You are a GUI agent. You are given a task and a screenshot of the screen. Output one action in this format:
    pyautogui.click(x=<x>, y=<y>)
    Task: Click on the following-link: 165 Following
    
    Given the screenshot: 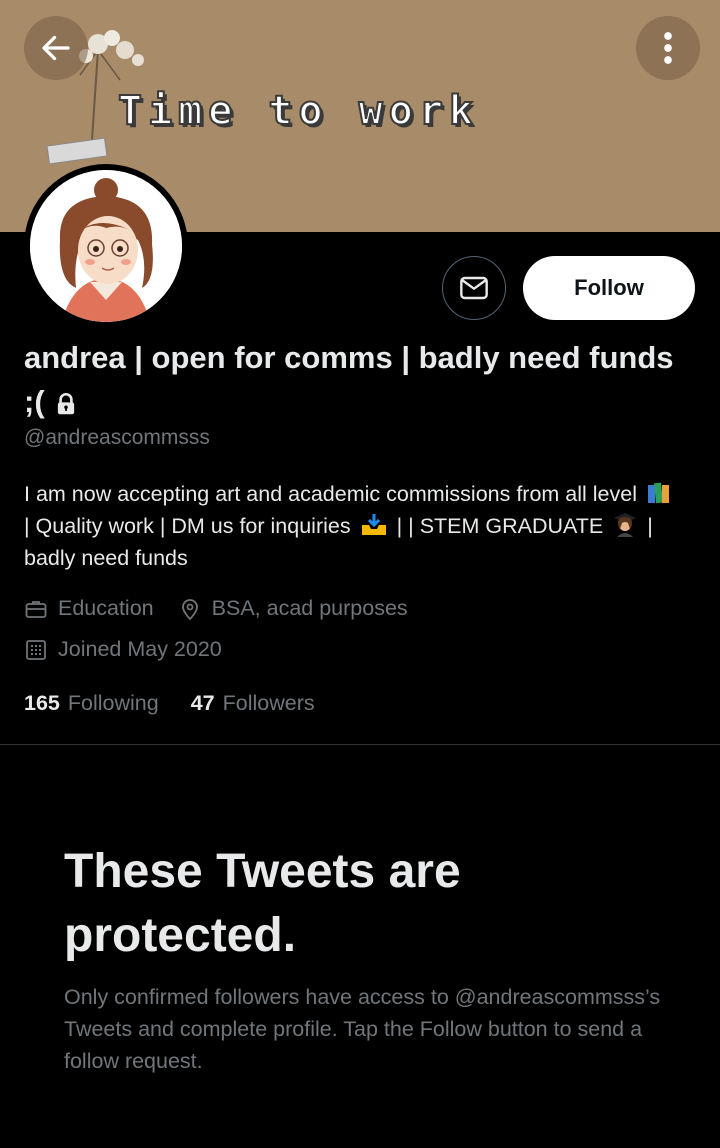 What is the action you would take?
    pyautogui.click(x=91, y=703)
    